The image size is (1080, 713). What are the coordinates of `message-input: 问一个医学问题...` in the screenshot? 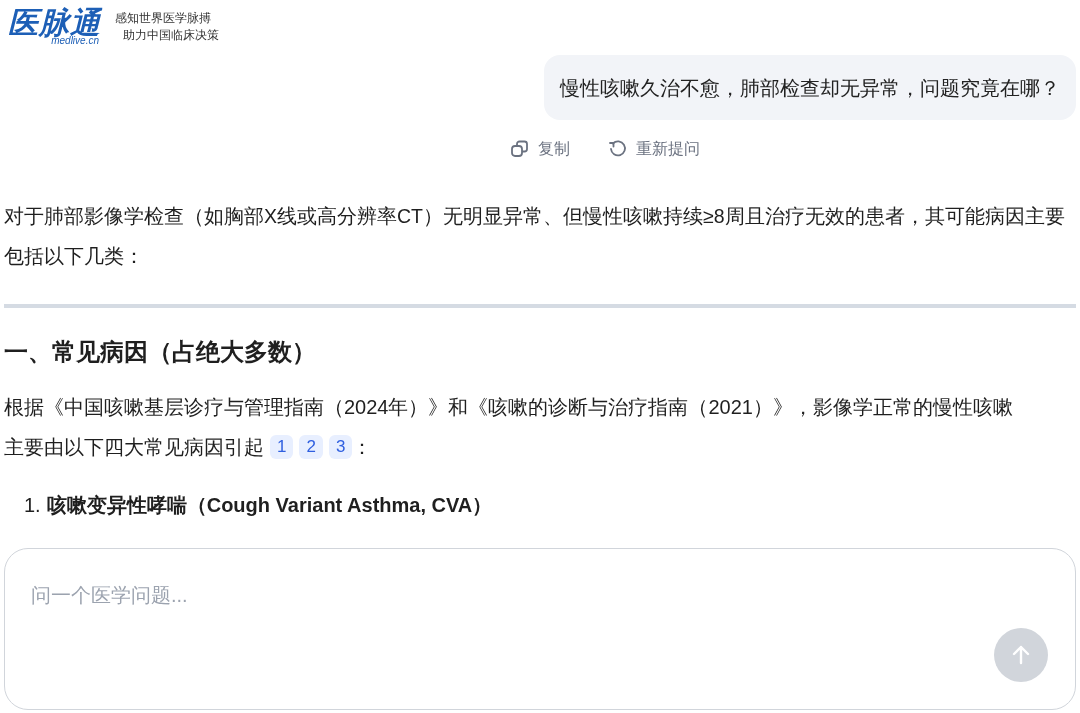 It's located at (481, 595).